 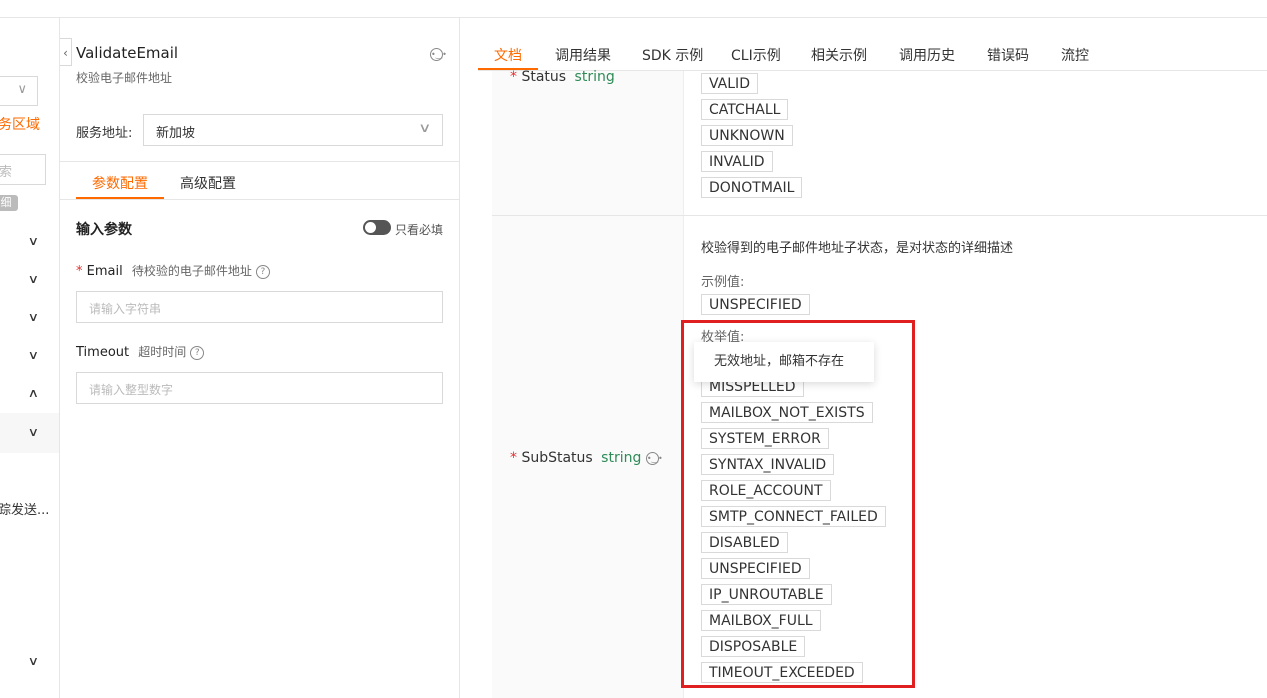 What do you see at coordinates (588, 143) in the screenshot?
I see `field-name-cell` at bounding box center [588, 143].